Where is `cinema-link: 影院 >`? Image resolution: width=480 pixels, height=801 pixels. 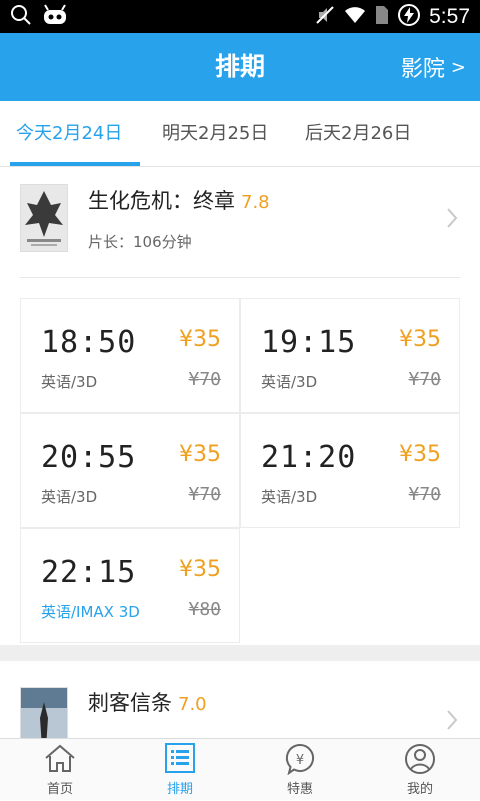
cinema-link: 影院 > is located at coordinates (433, 67).